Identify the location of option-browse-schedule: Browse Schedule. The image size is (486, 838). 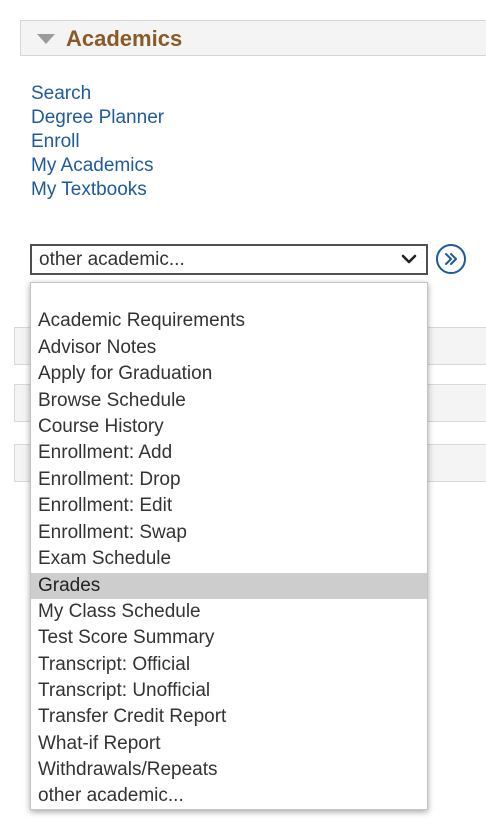
(229, 401).